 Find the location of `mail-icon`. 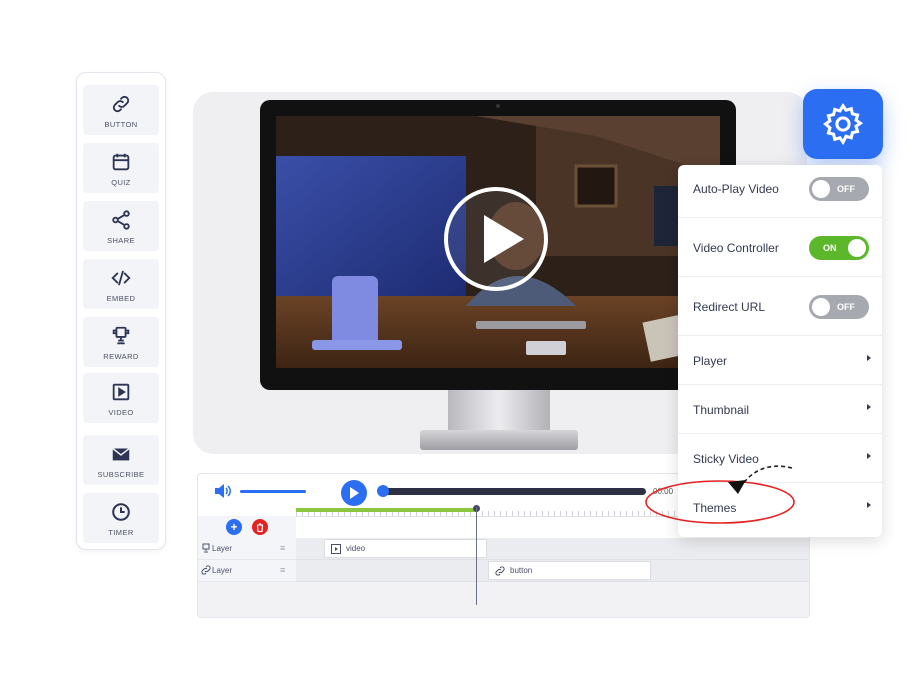

mail-icon is located at coordinates (121, 454).